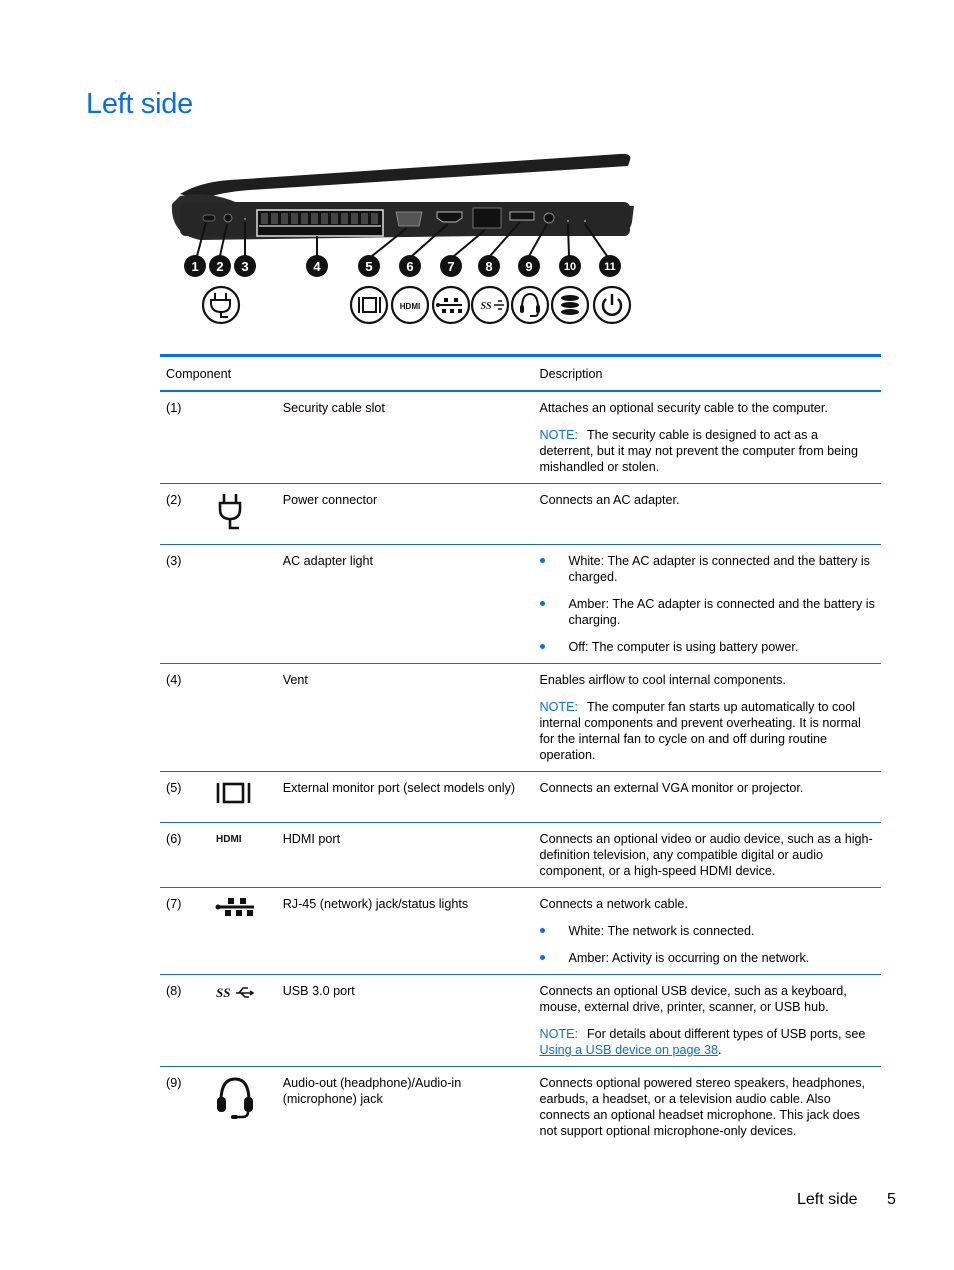 The width and height of the screenshot is (954, 1270). I want to click on row-icon-cell: SS, so click(241, 1020).